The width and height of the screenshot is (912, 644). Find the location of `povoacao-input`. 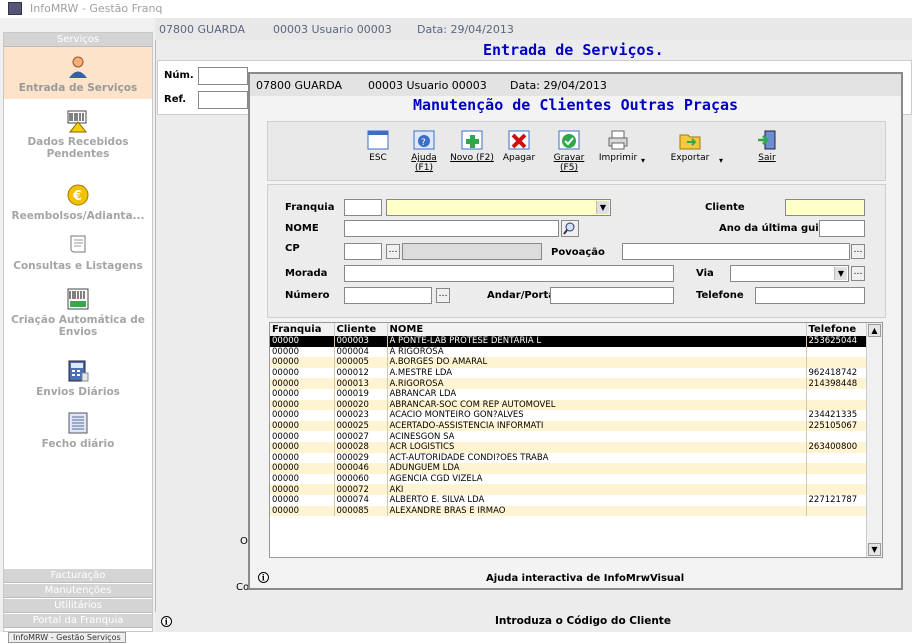

povoacao-input is located at coordinates (736, 251).